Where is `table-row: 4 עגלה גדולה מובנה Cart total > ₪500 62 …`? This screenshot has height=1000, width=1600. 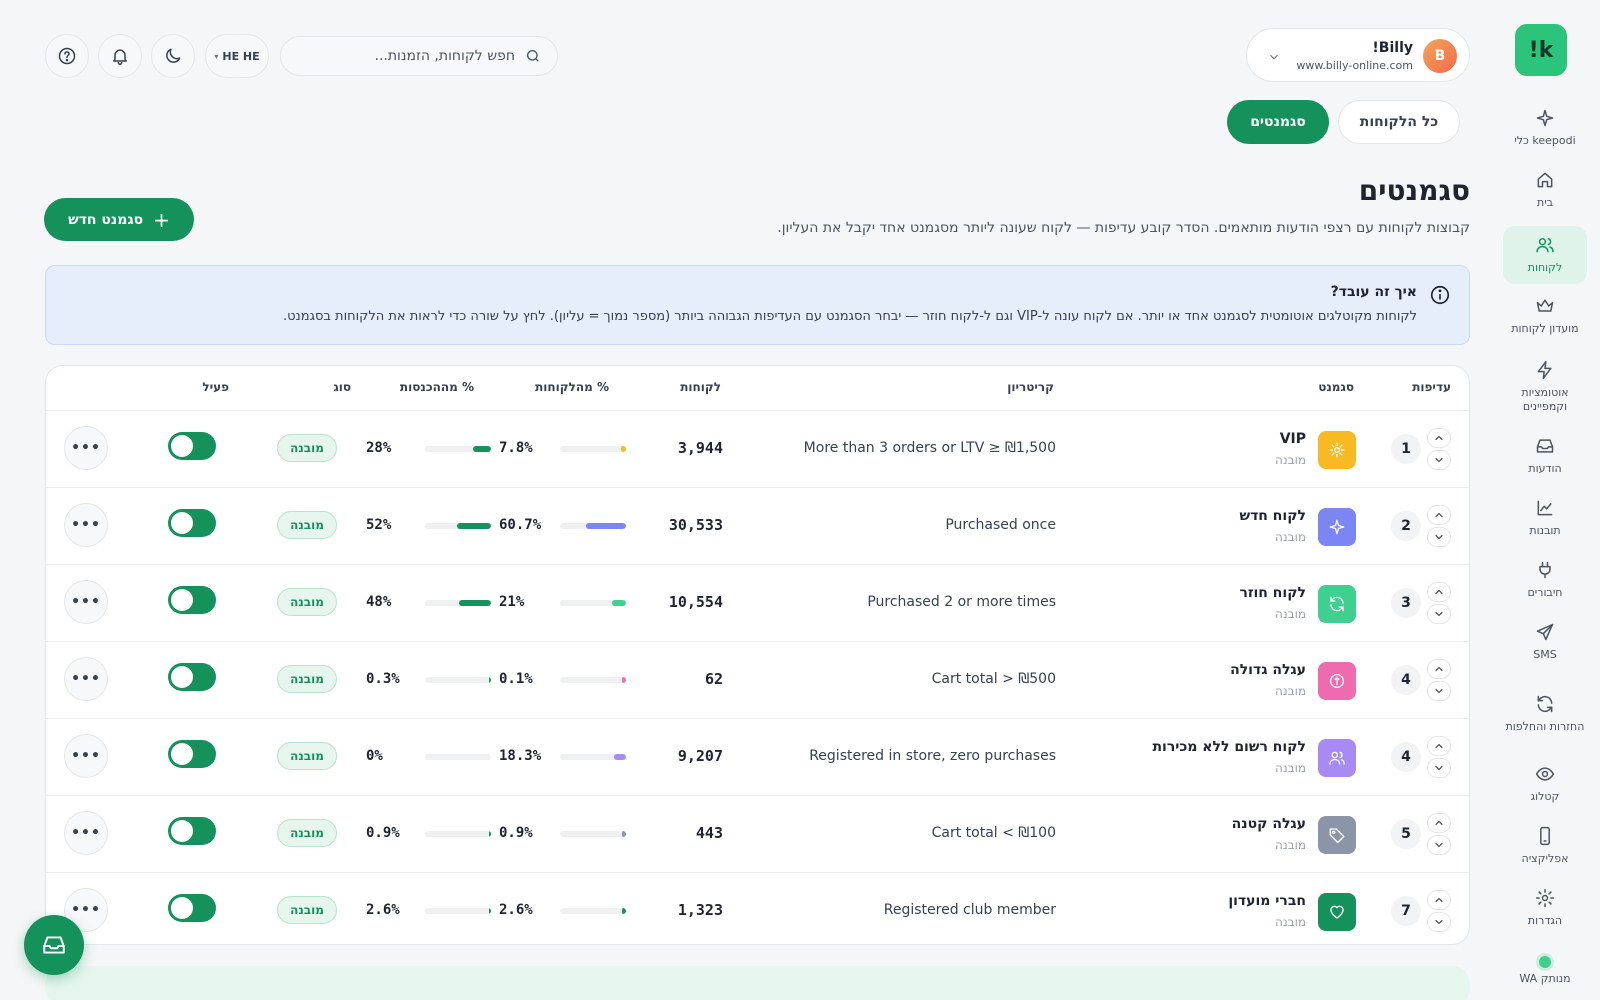
table-row: 4 עגלה גדולה מובנה Cart total > ₪500 62 … is located at coordinates (757, 679).